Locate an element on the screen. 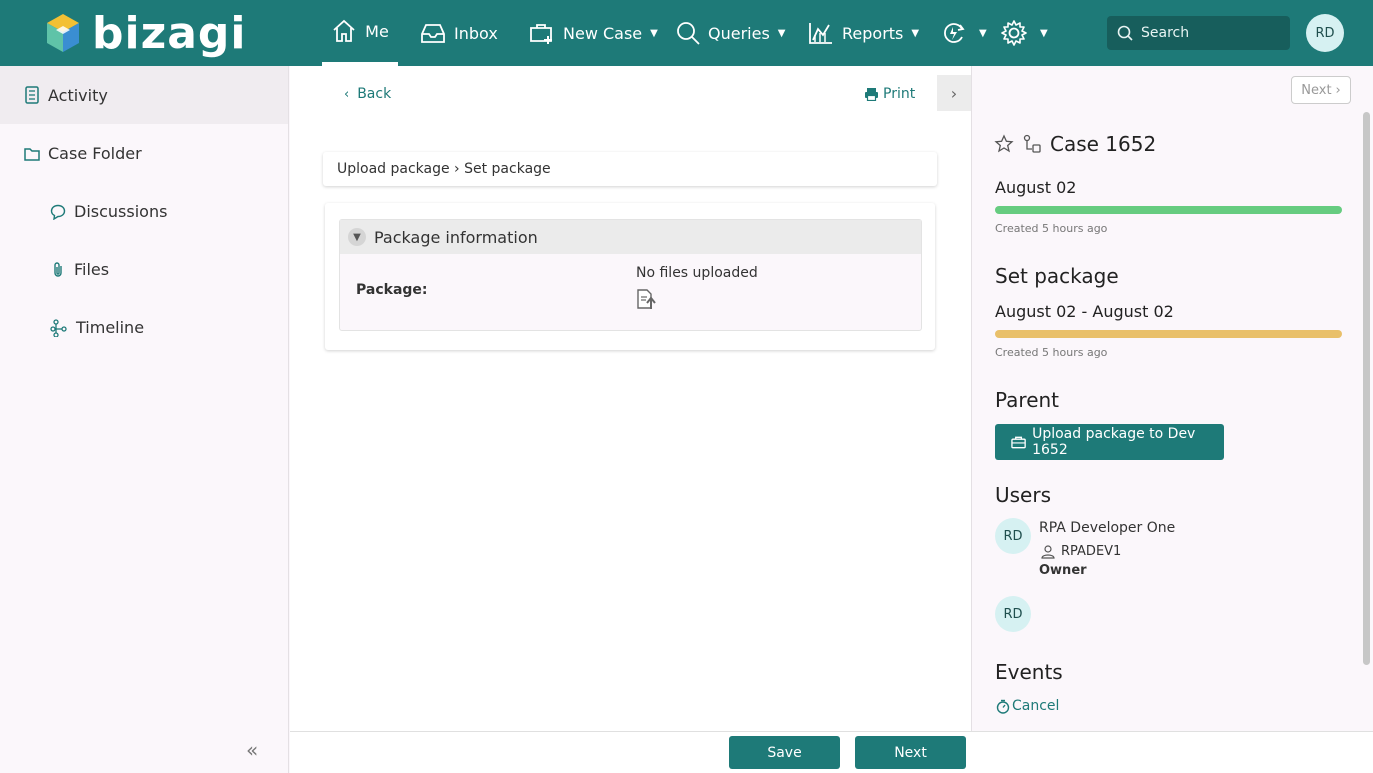 The width and height of the screenshot is (1373, 773). sidebar-item-label: Timeline is located at coordinates (110, 327).